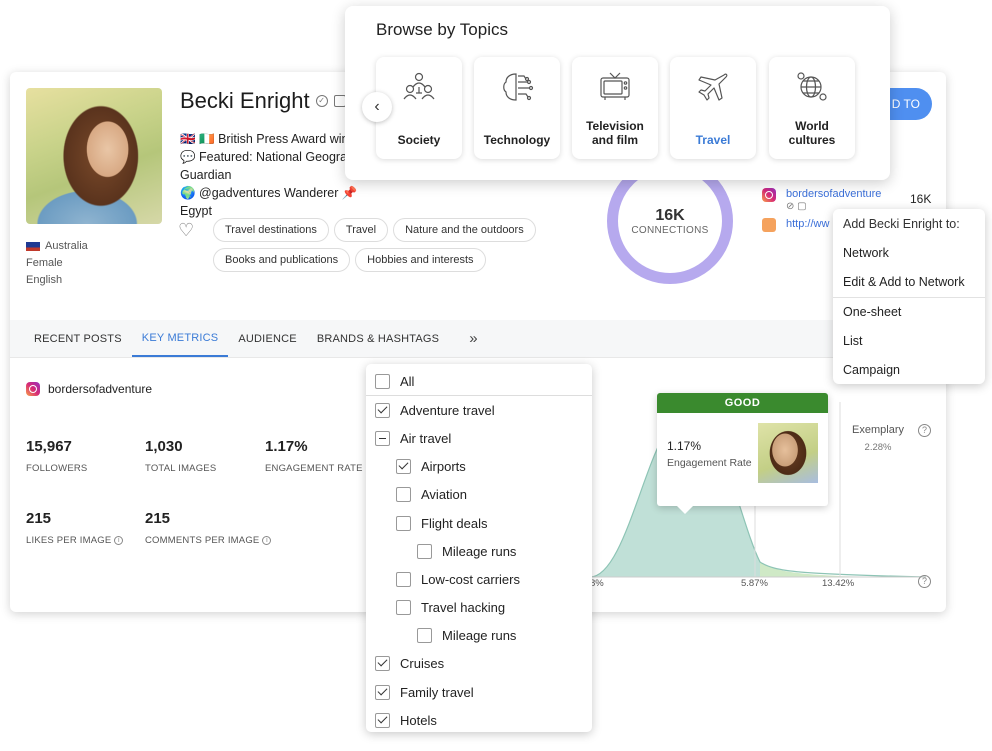  Describe the element at coordinates (377, 107) in the screenshot. I see `carousel-prev-button: ‹` at that location.